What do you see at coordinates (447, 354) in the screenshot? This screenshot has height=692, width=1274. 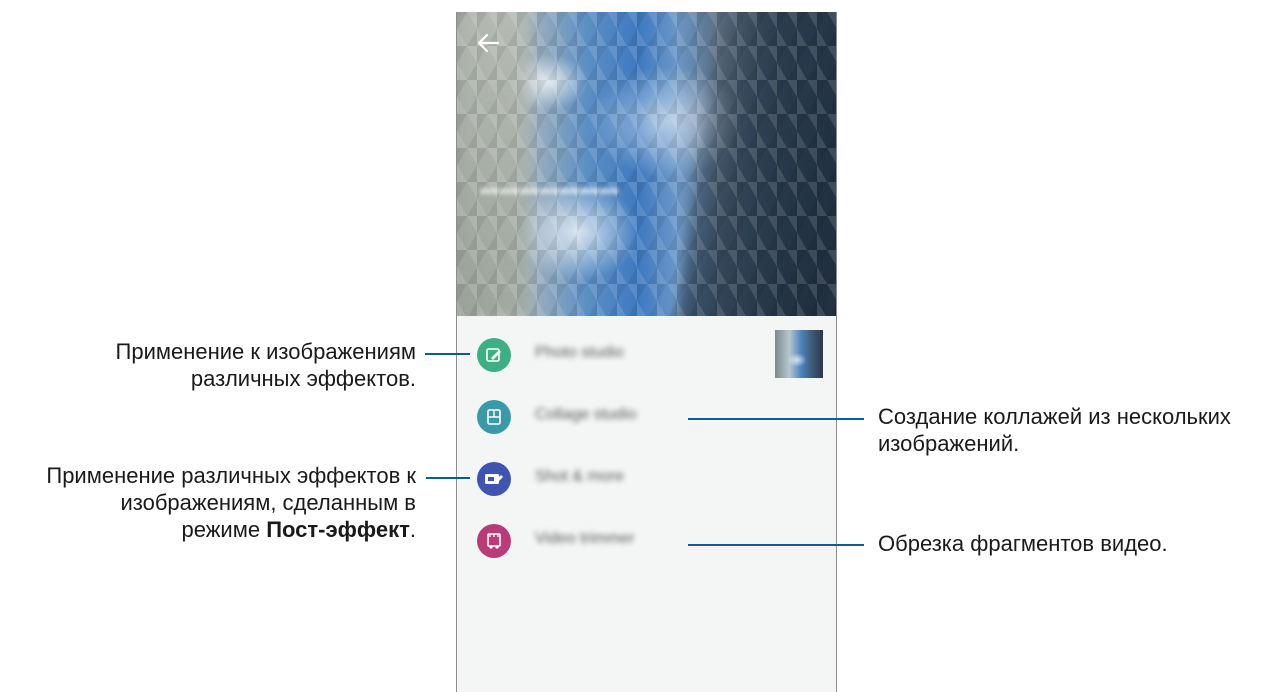 I see `callout-line-photo-studio` at bounding box center [447, 354].